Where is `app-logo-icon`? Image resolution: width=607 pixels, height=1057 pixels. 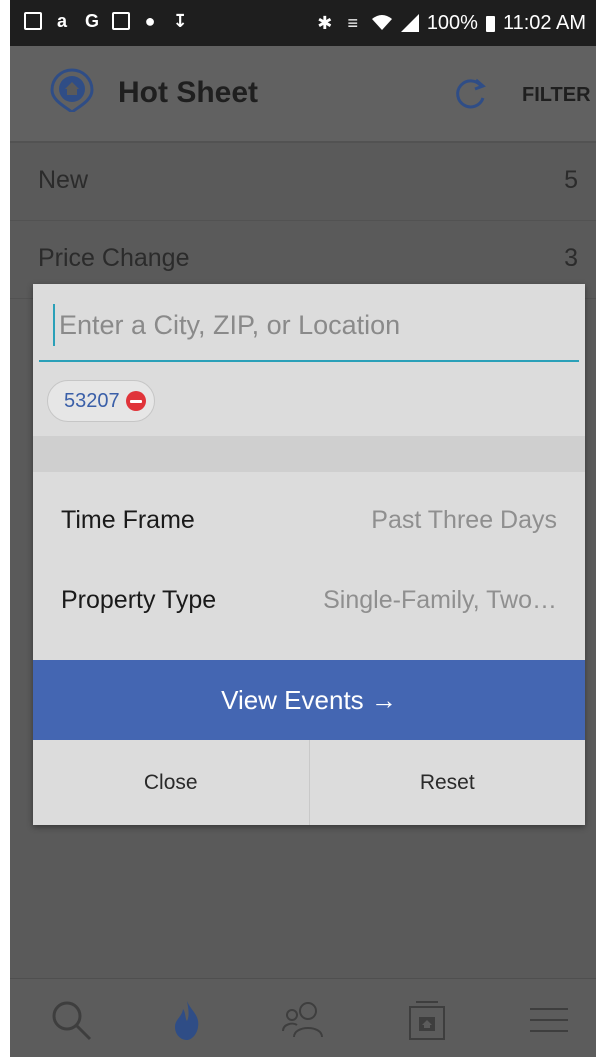
app-logo-icon is located at coordinates (72, 90).